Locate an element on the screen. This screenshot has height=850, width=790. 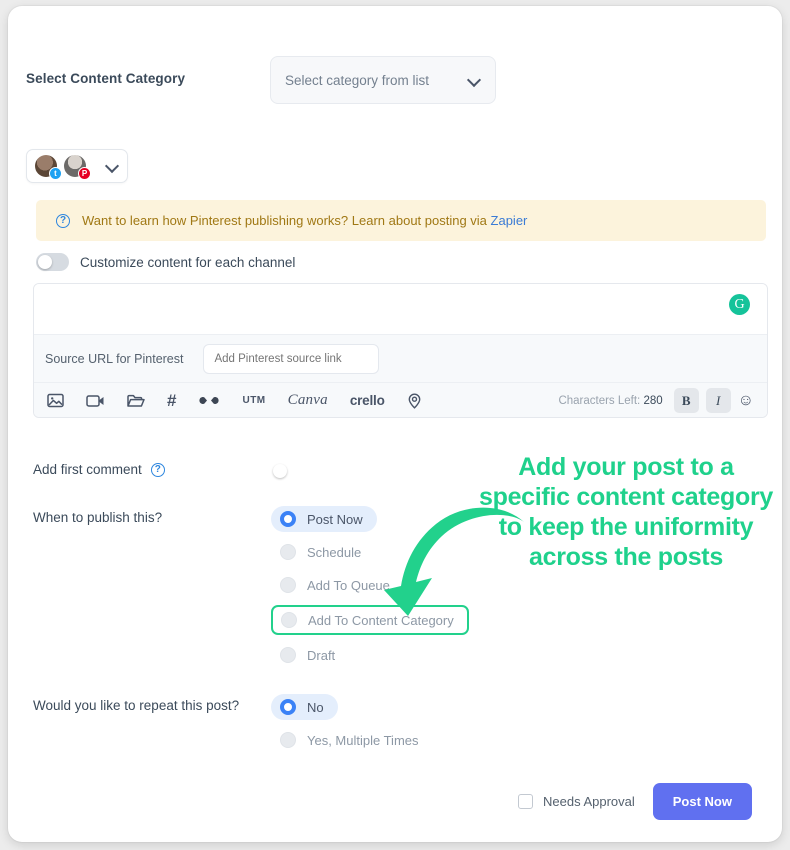
crello-button: crello is located at coordinates (367, 400).